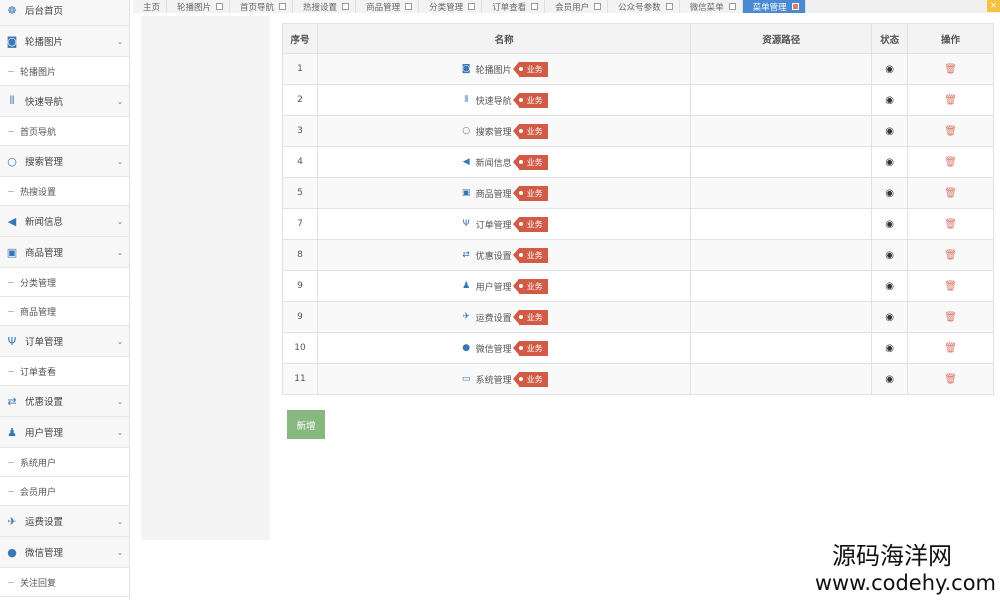  I want to click on sidebar-menu-item: ○ 搜索管理 ⌄, so click(64, 161).